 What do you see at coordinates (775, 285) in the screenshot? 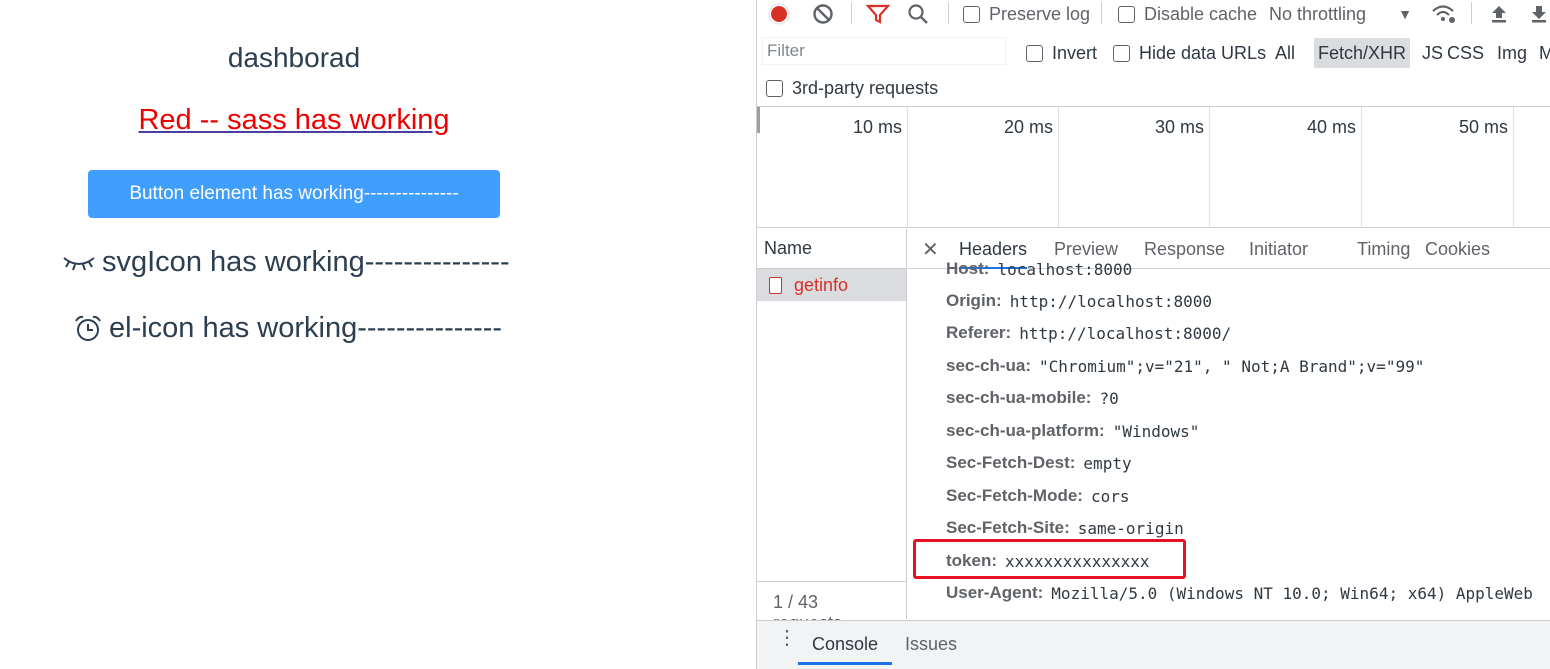
I see `document-icon` at bounding box center [775, 285].